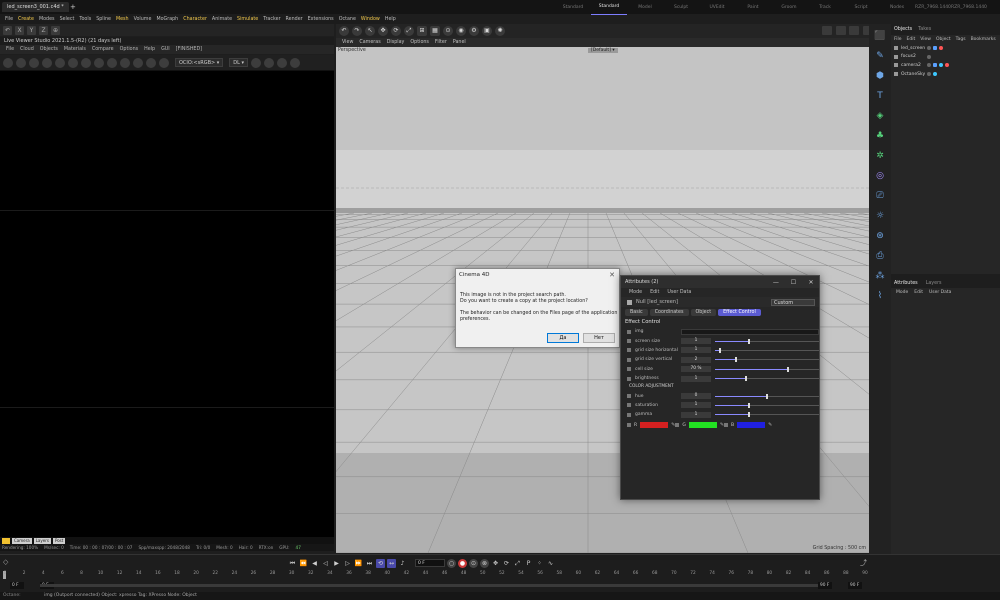 Image resolution: width=1000 pixels, height=600 pixels. What do you see at coordinates (969, 8) in the screenshot?
I see `layout-tab-rzr-7968-1440-arrows-layout: RZR_7968.1440_arrows_layout` at bounding box center [969, 8].